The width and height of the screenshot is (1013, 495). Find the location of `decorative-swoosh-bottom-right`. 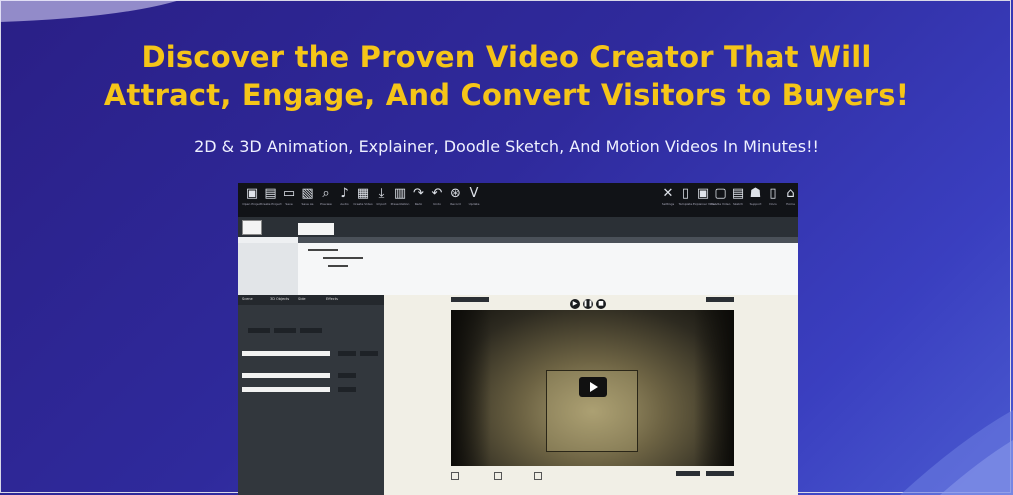

decorative-swoosh-bottom-right is located at coordinates (956, 452).